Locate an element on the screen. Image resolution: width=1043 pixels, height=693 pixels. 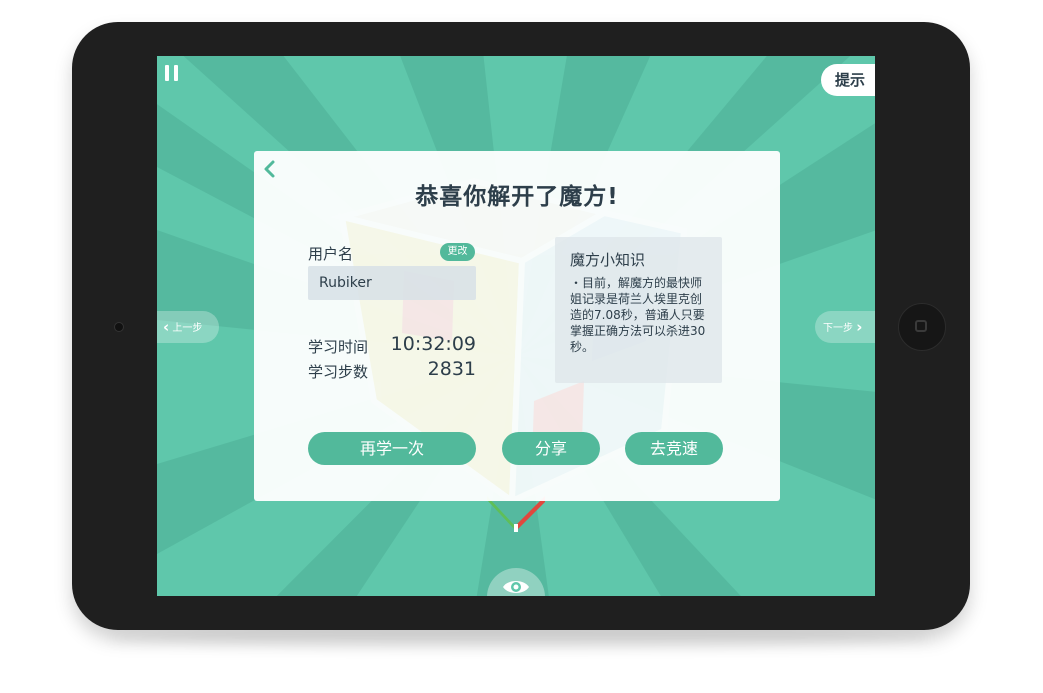
hint-button: 提示 is located at coordinates (848, 80).